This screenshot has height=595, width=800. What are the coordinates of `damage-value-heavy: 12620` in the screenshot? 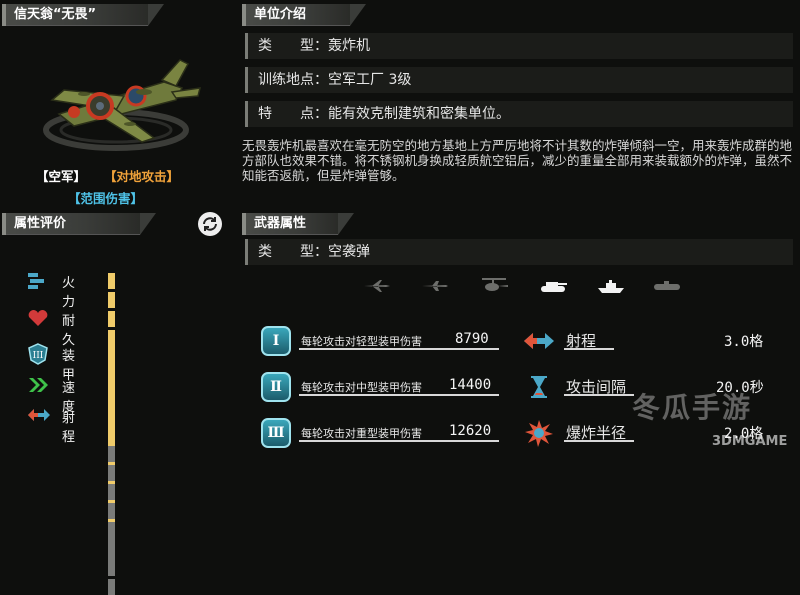 It's located at (470, 431).